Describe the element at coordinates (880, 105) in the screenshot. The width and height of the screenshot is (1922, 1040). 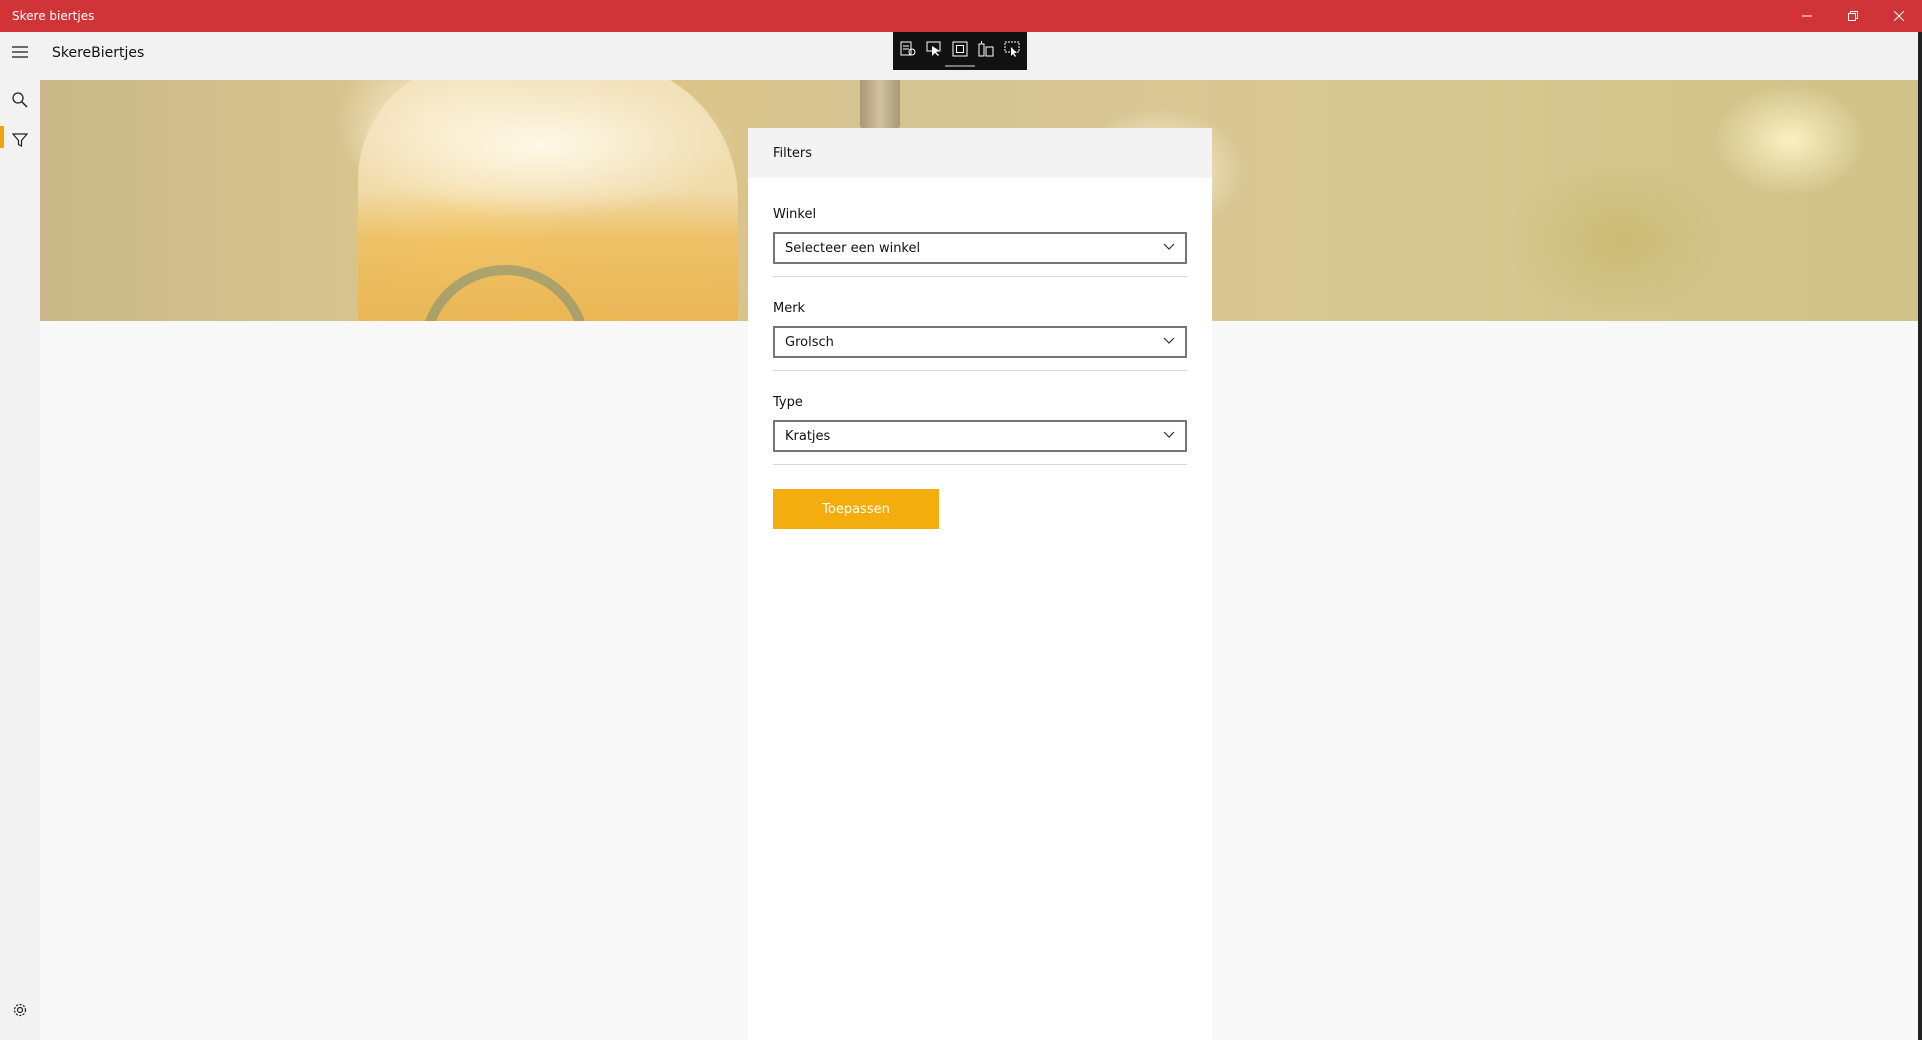
I see `beer-tap-shape` at that location.